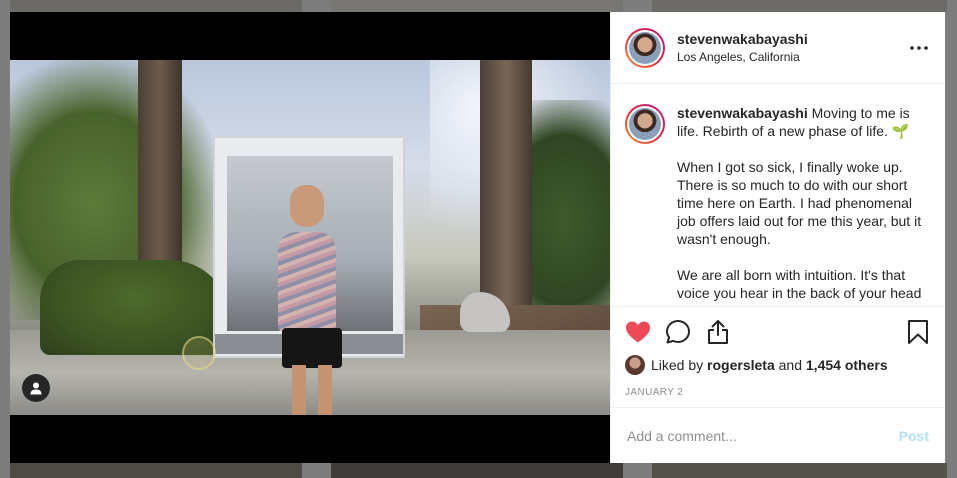 This screenshot has width=957, height=478. I want to click on bookmark-icon, so click(918, 332).